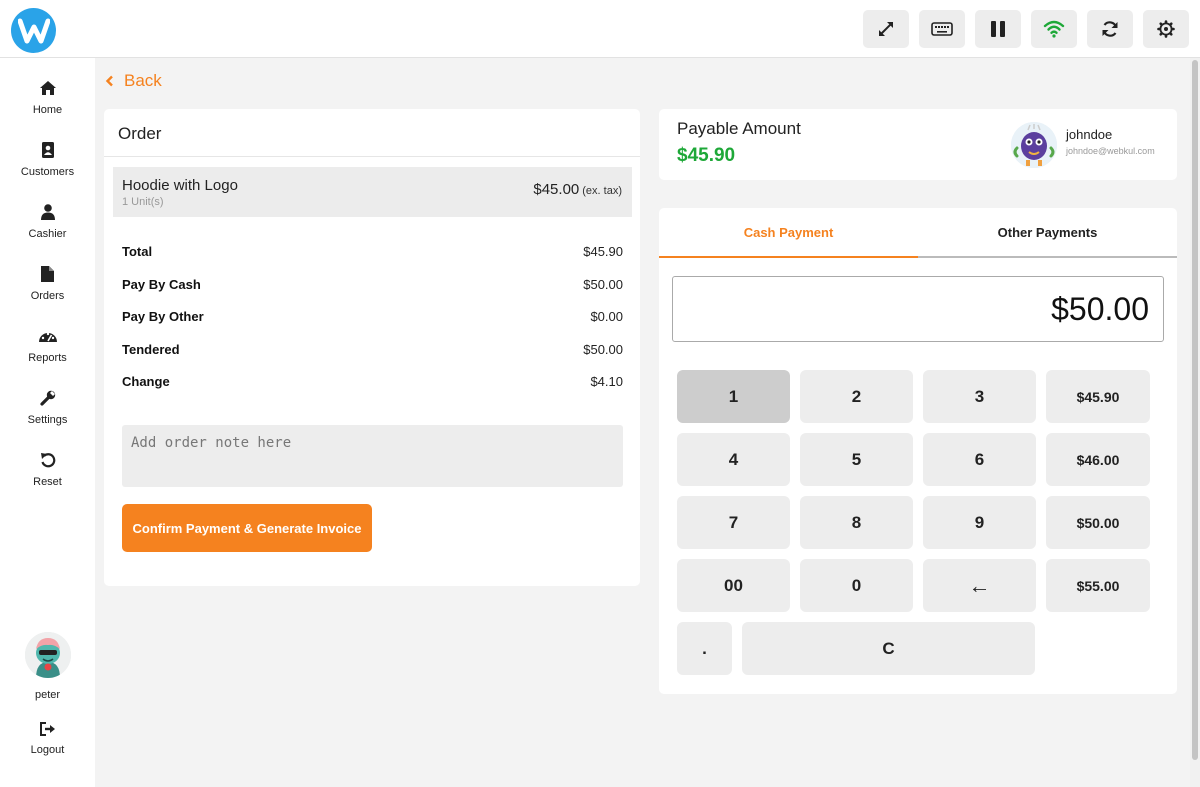 The width and height of the screenshot is (1200, 787). I want to click on gear-icon, so click(1166, 29).